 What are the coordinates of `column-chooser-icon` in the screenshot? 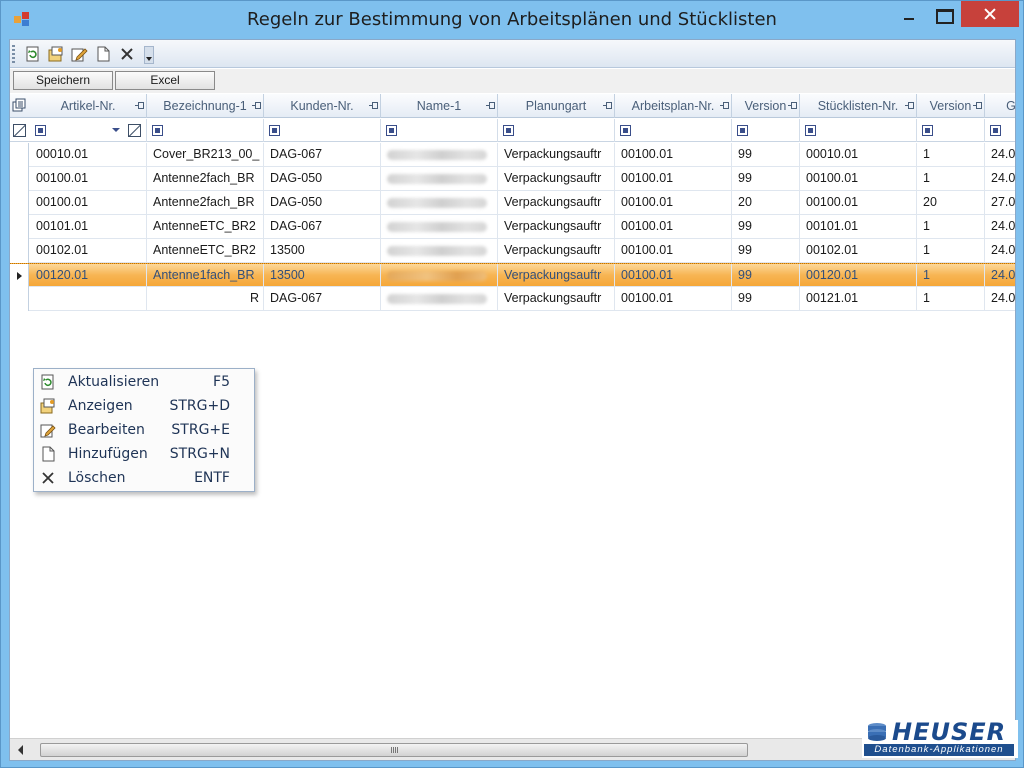 It's located at (19, 105).